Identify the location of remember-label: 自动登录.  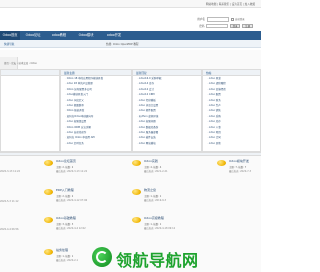
(240, 20).